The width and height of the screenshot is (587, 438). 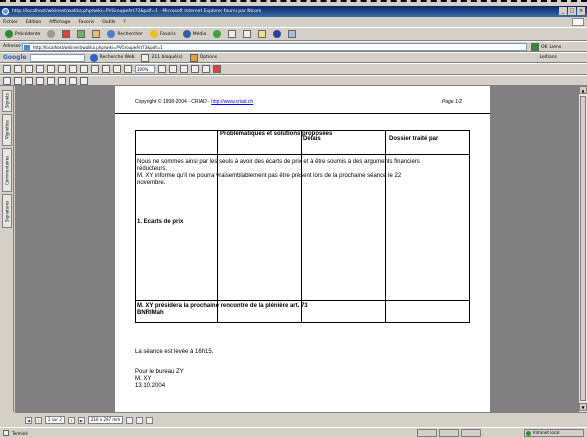 What do you see at coordinates (51, 80) in the screenshot?
I see `pencil-icon` at bounding box center [51, 80].